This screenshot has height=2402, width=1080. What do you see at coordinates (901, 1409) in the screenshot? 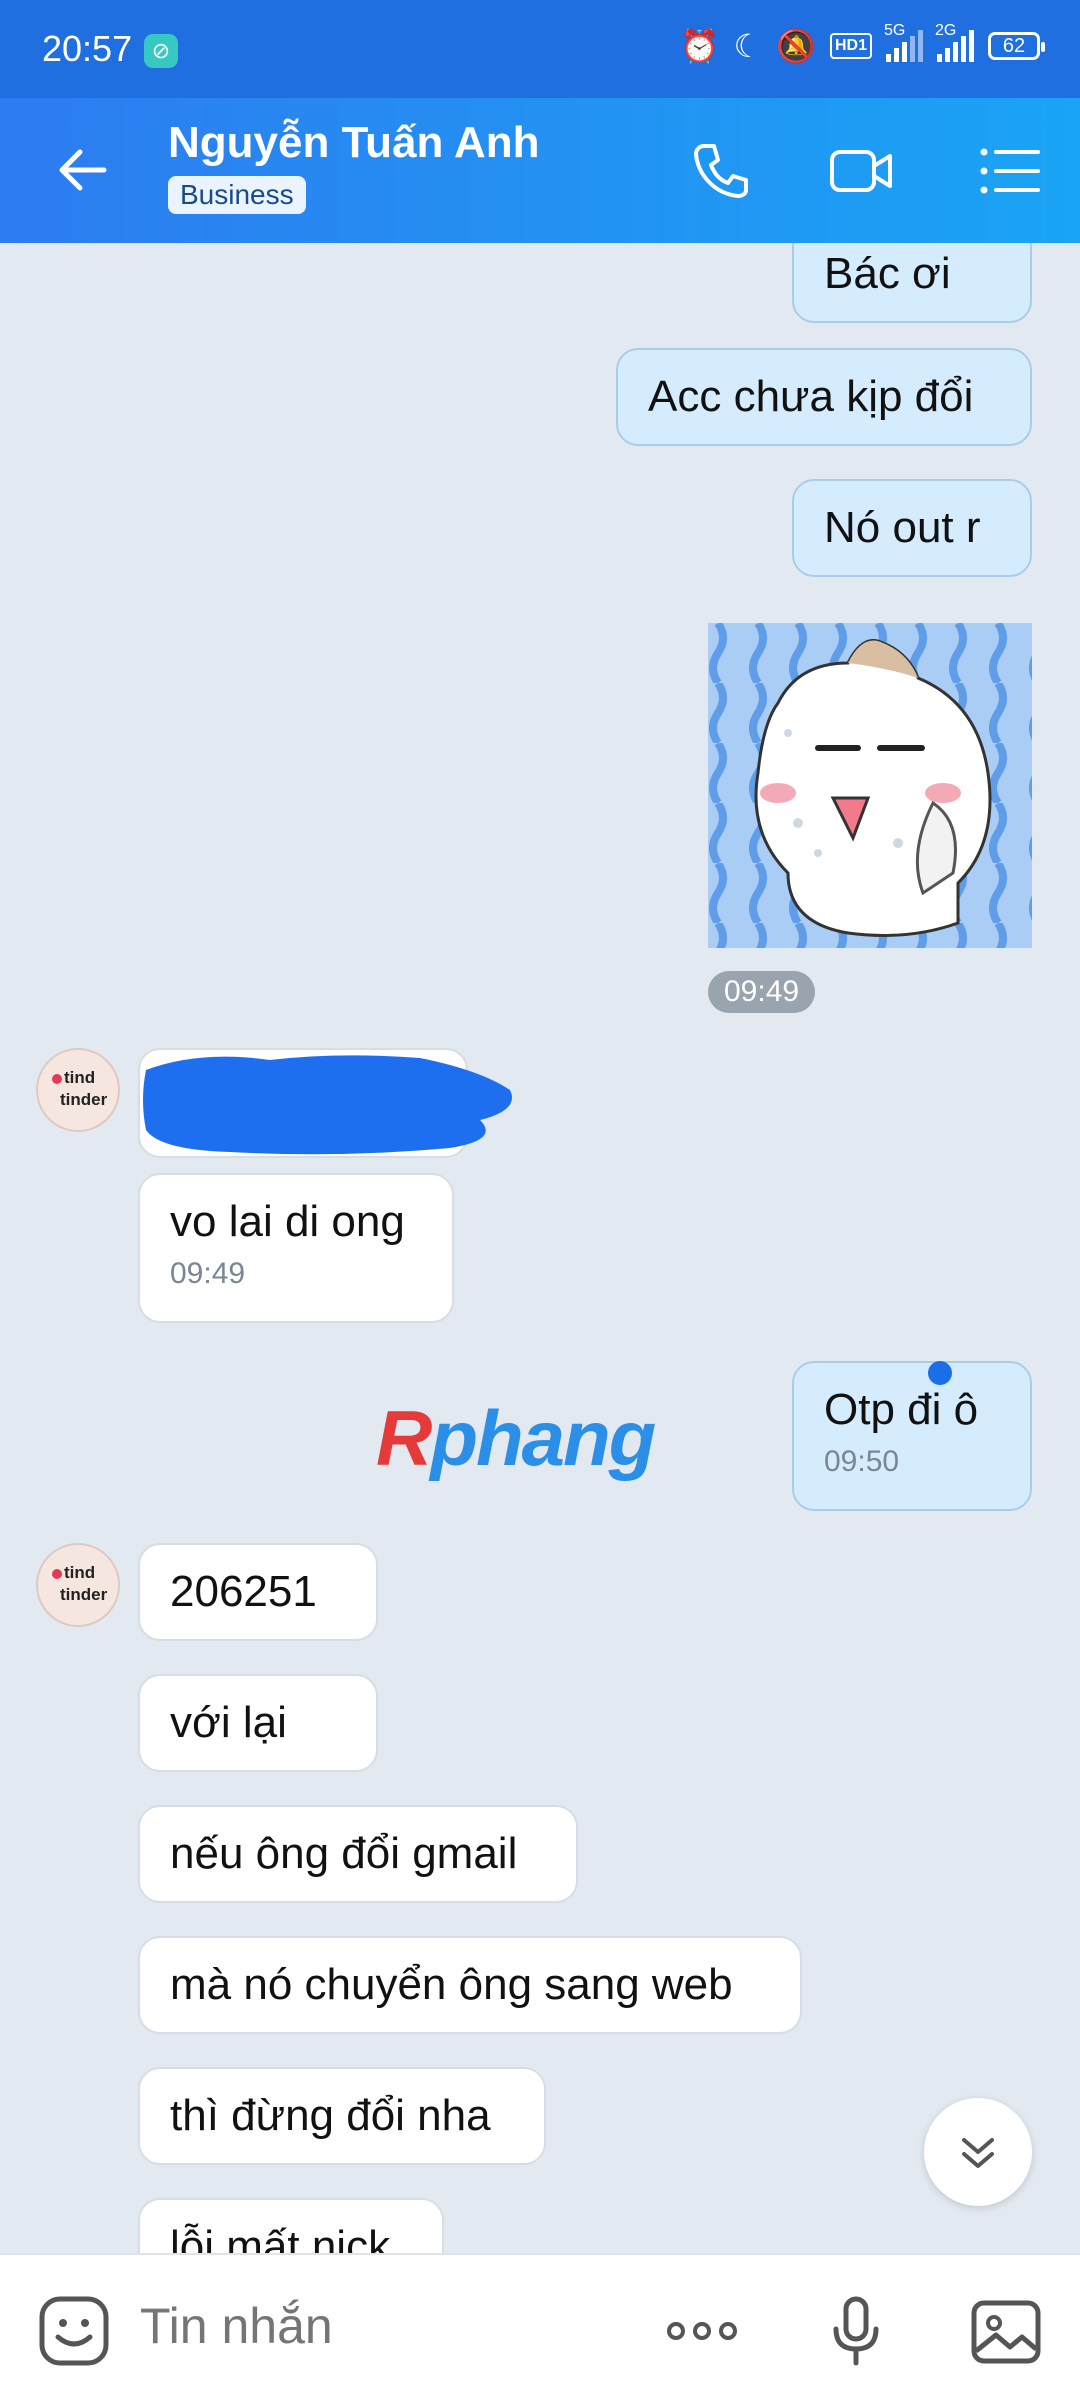
I see `message-text: Otp đi ô` at bounding box center [901, 1409].